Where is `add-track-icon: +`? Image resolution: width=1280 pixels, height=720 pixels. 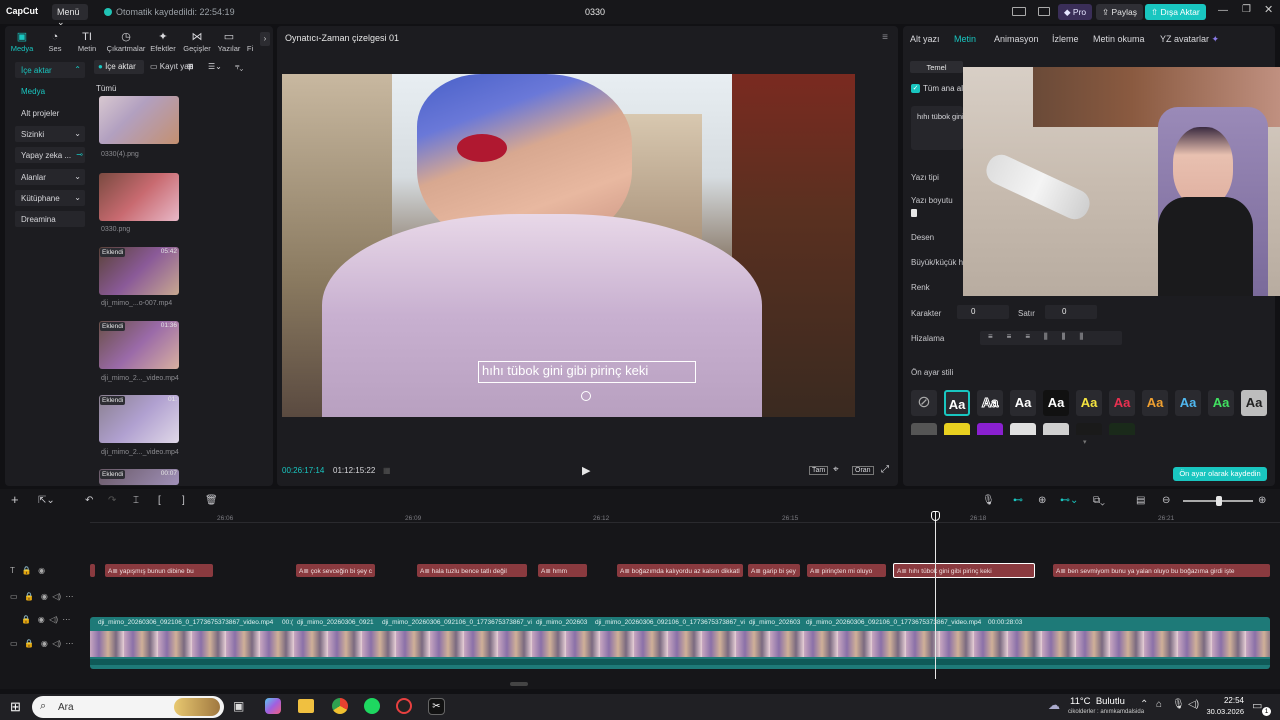 add-track-icon: + is located at coordinates (15, 499).